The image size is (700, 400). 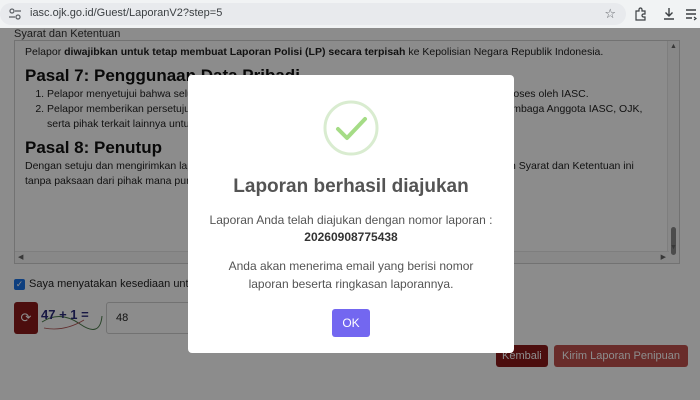 What do you see at coordinates (351, 237) in the screenshot?
I see `report-number: 20260908775438` at bounding box center [351, 237].